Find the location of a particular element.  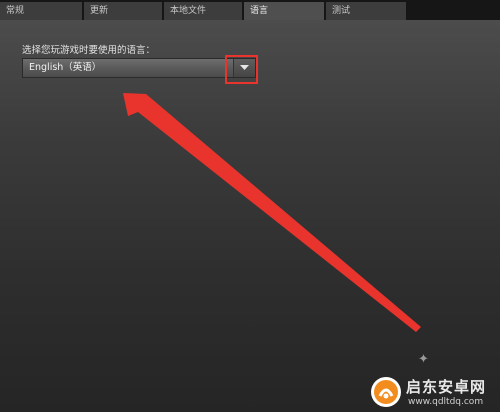

watermark: 启东安卓网 www.qdltdq.com is located at coordinates (434, 391).